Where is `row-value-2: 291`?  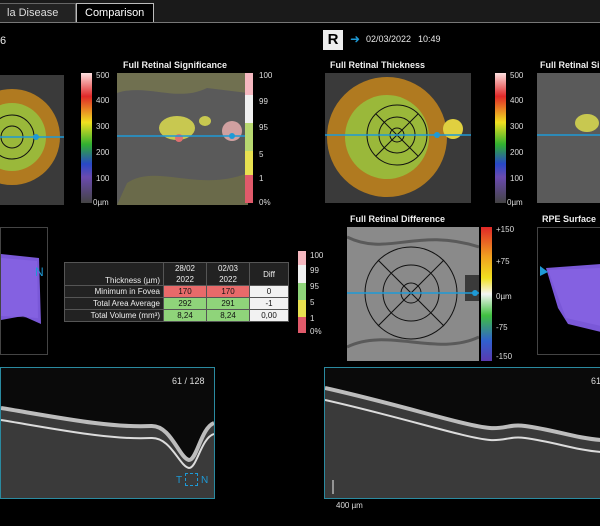 row-value-2: 291 is located at coordinates (228, 303).